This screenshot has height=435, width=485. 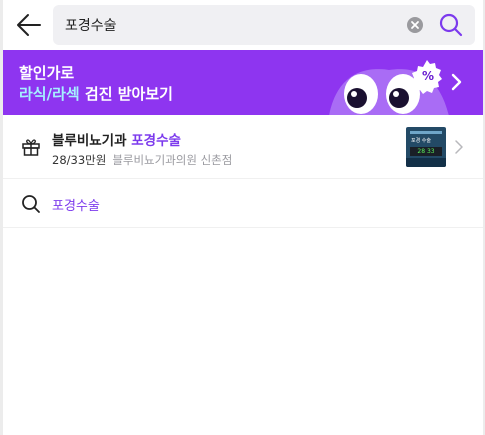 What do you see at coordinates (172, 160) in the screenshot?
I see `clinic-name: 블루비뇨기과의원 신촌점` at bounding box center [172, 160].